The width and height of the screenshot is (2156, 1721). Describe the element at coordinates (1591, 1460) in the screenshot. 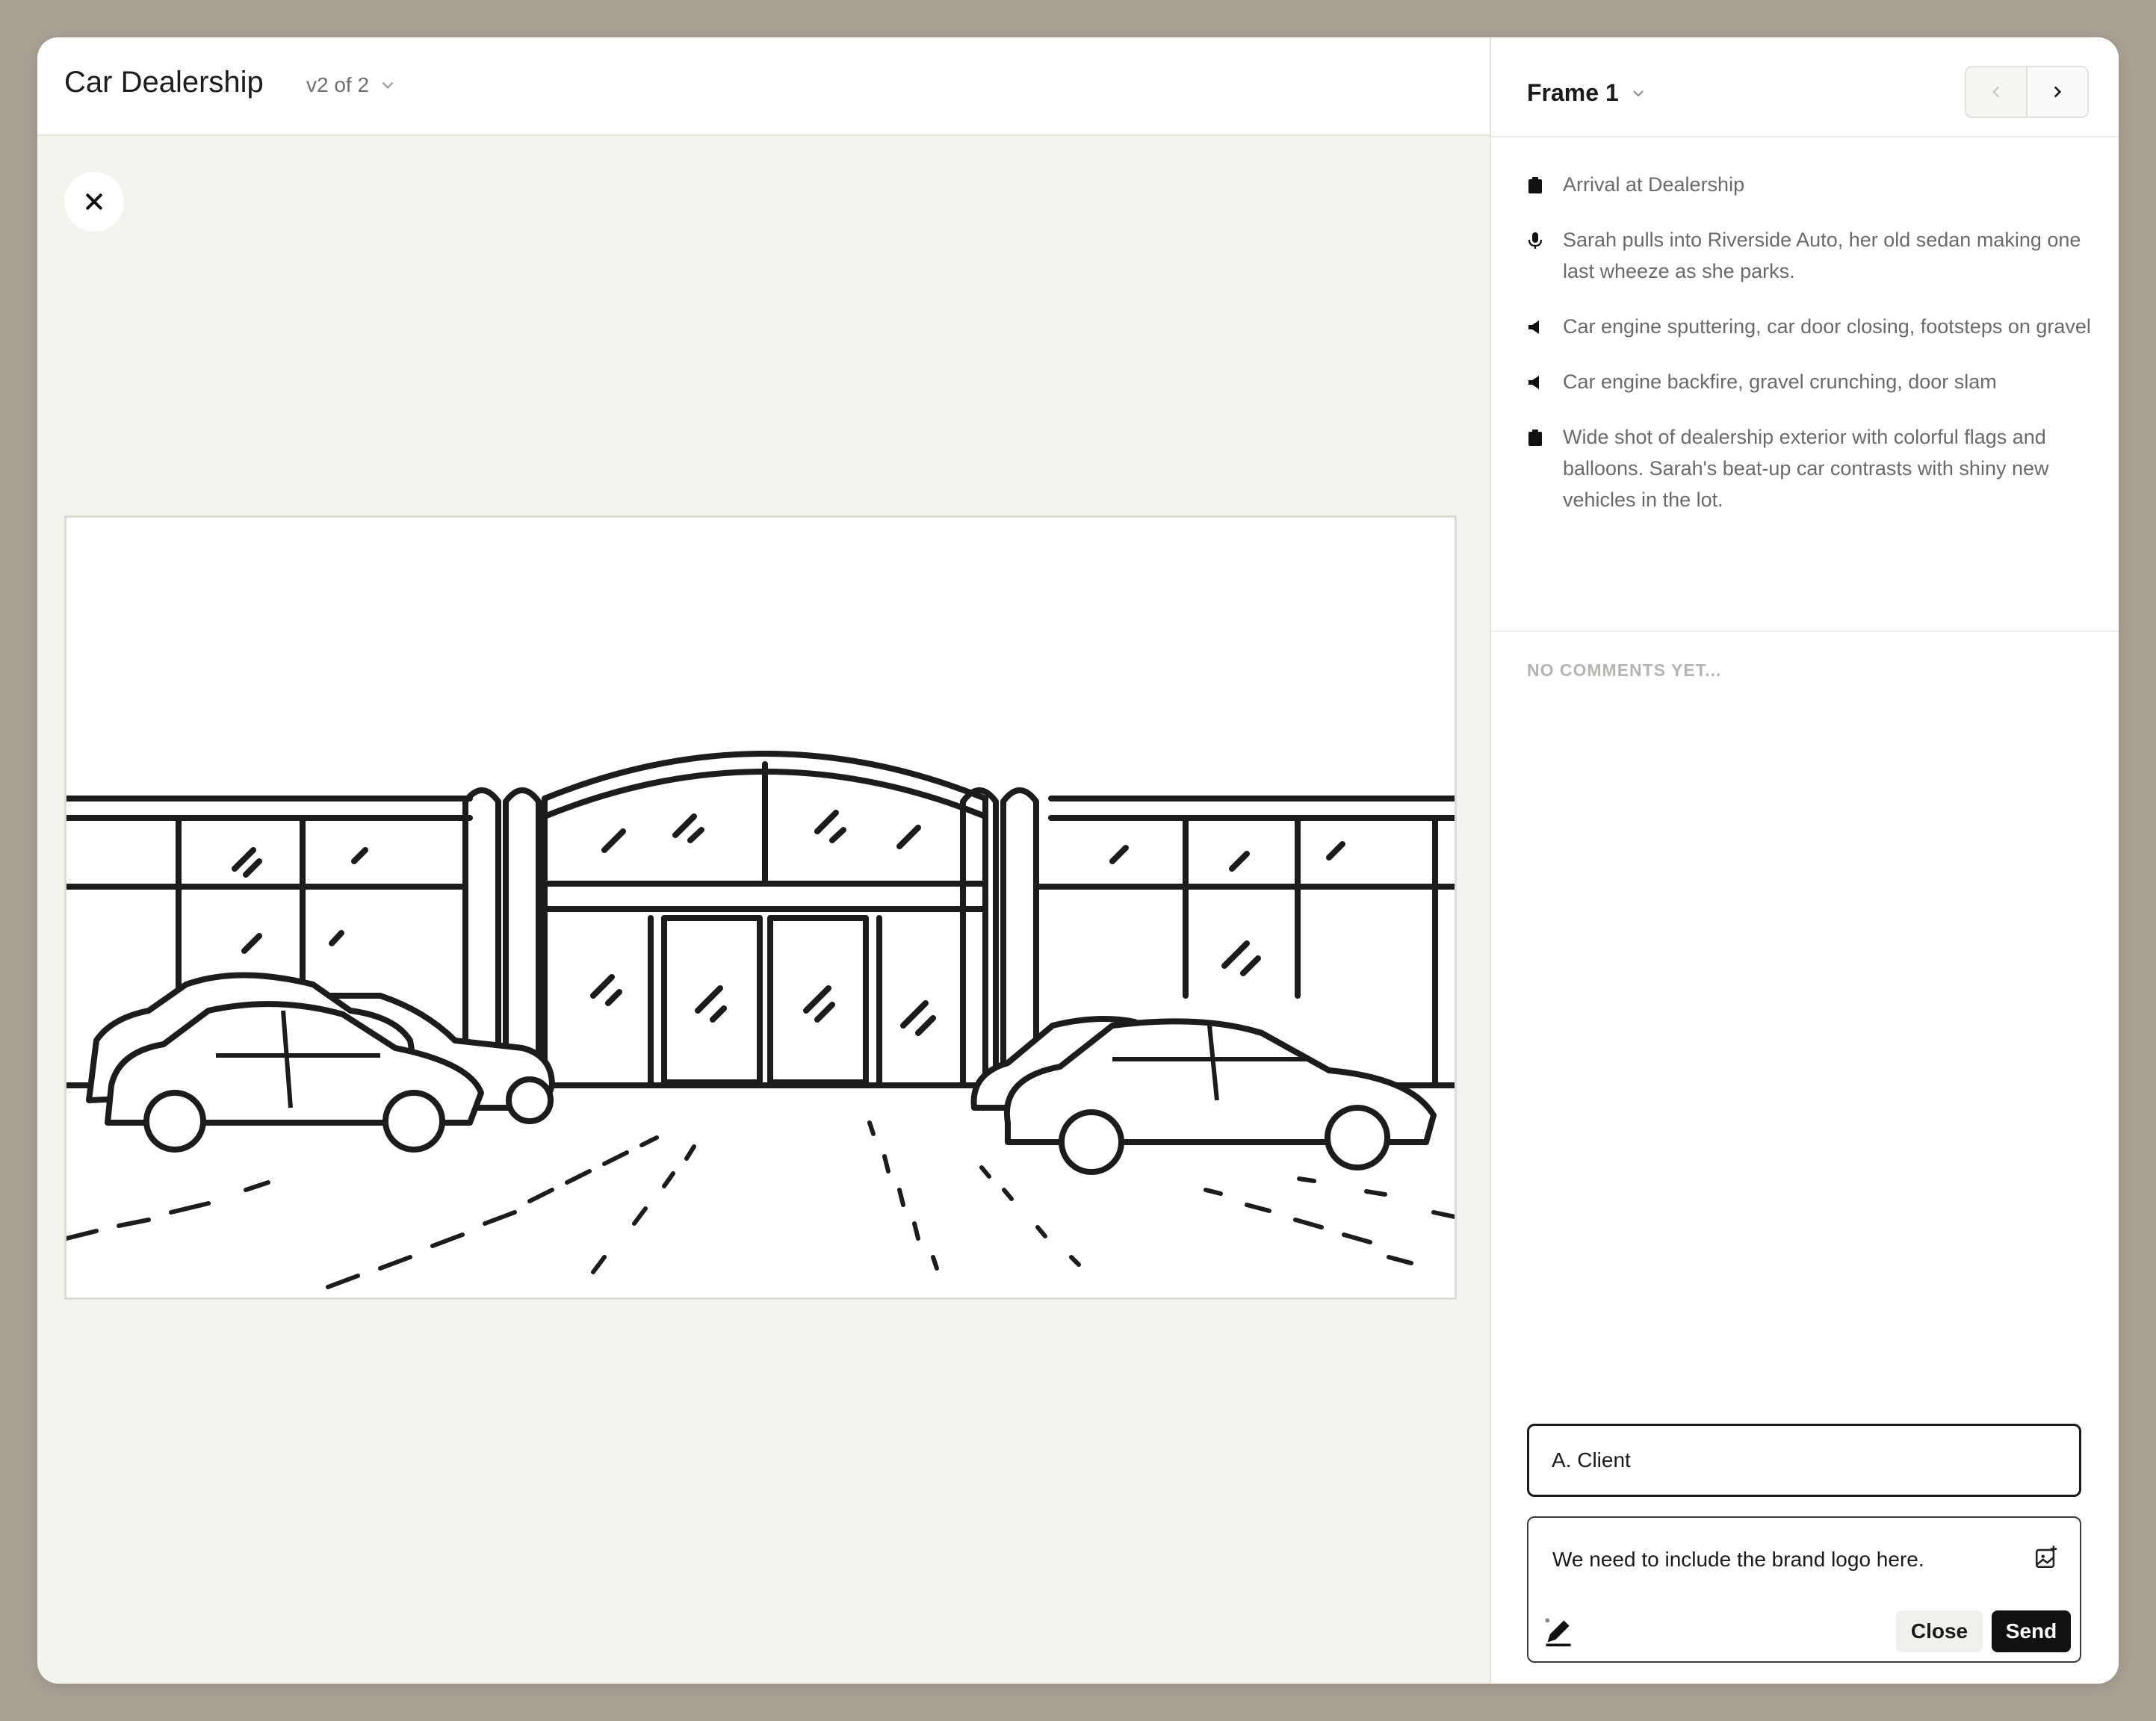

I see `author-name: A. Client` at that location.